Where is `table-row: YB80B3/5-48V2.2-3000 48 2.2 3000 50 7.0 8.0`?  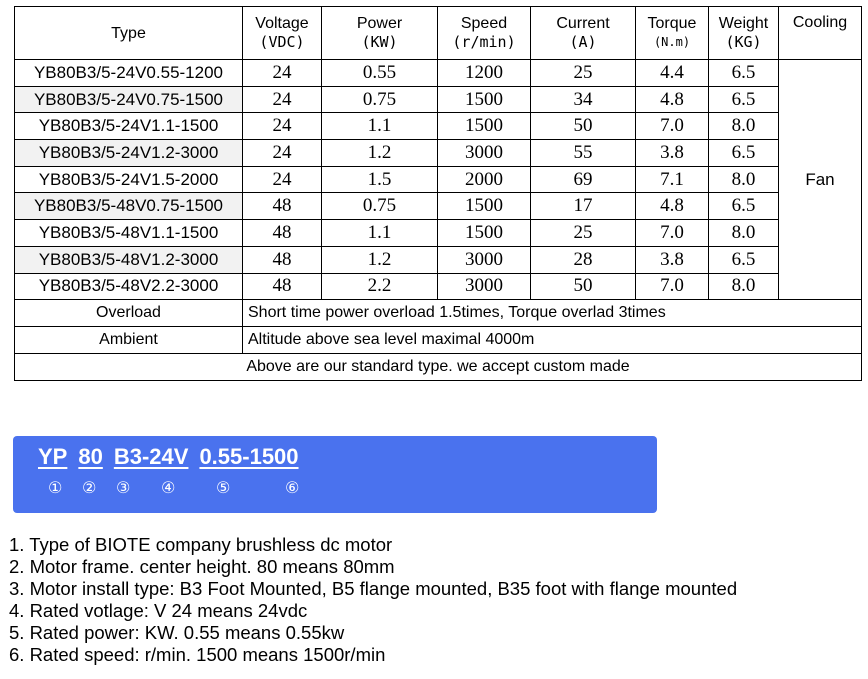
table-row: YB80B3/5-48V2.2-3000 48 2.2 3000 50 7.0 8.0 is located at coordinates (438, 286).